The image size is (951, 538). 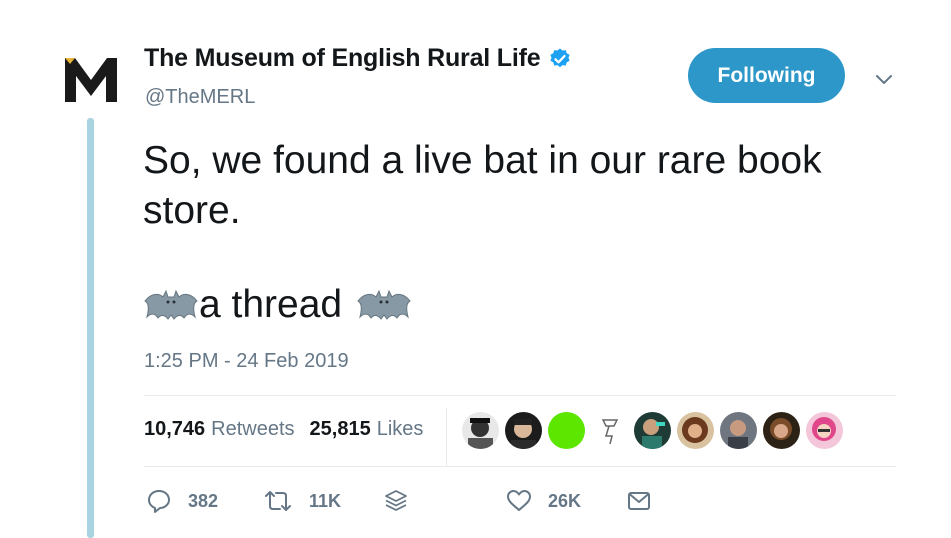 What do you see at coordinates (246, 361) in the screenshot?
I see `tweet-timestamp: 1:25 PM - 24 Feb 2019` at bounding box center [246, 361].